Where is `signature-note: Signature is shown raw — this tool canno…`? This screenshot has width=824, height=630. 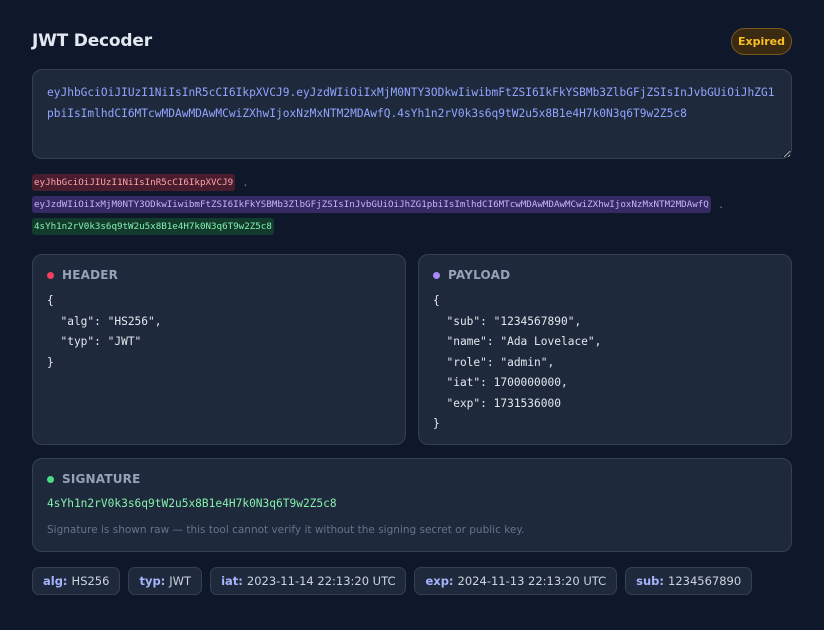
signature-note: Signature is shown raw — this tool canno… is located at coordinates (286, 530).